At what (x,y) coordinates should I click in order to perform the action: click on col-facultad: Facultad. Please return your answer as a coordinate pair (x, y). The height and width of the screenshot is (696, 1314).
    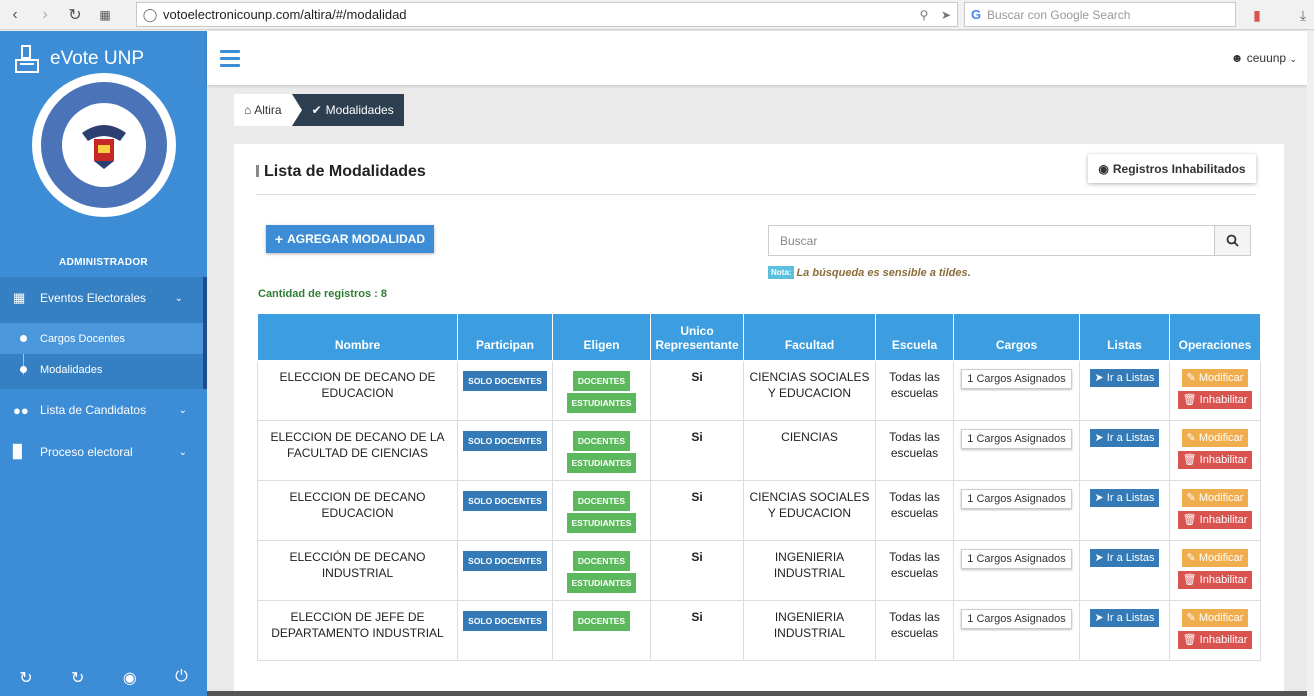
    Looking at the image, I should click on (809, 337).